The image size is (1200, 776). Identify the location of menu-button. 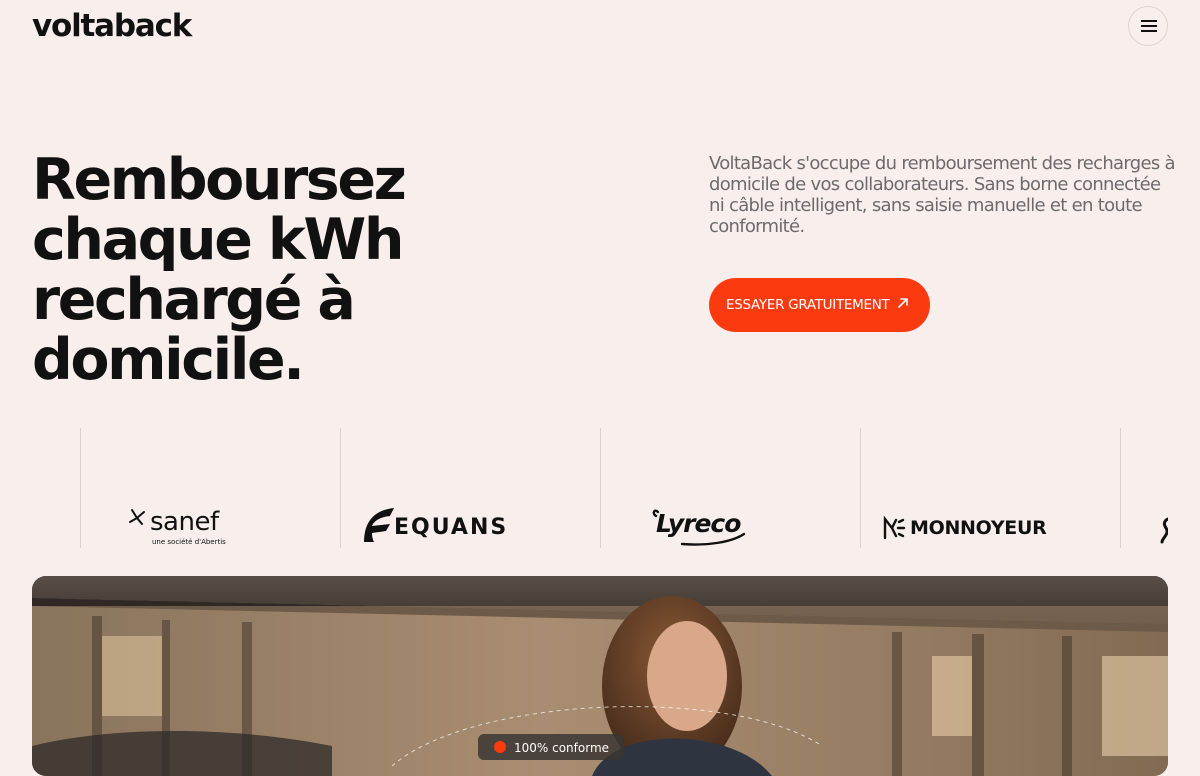
(1148, 26).